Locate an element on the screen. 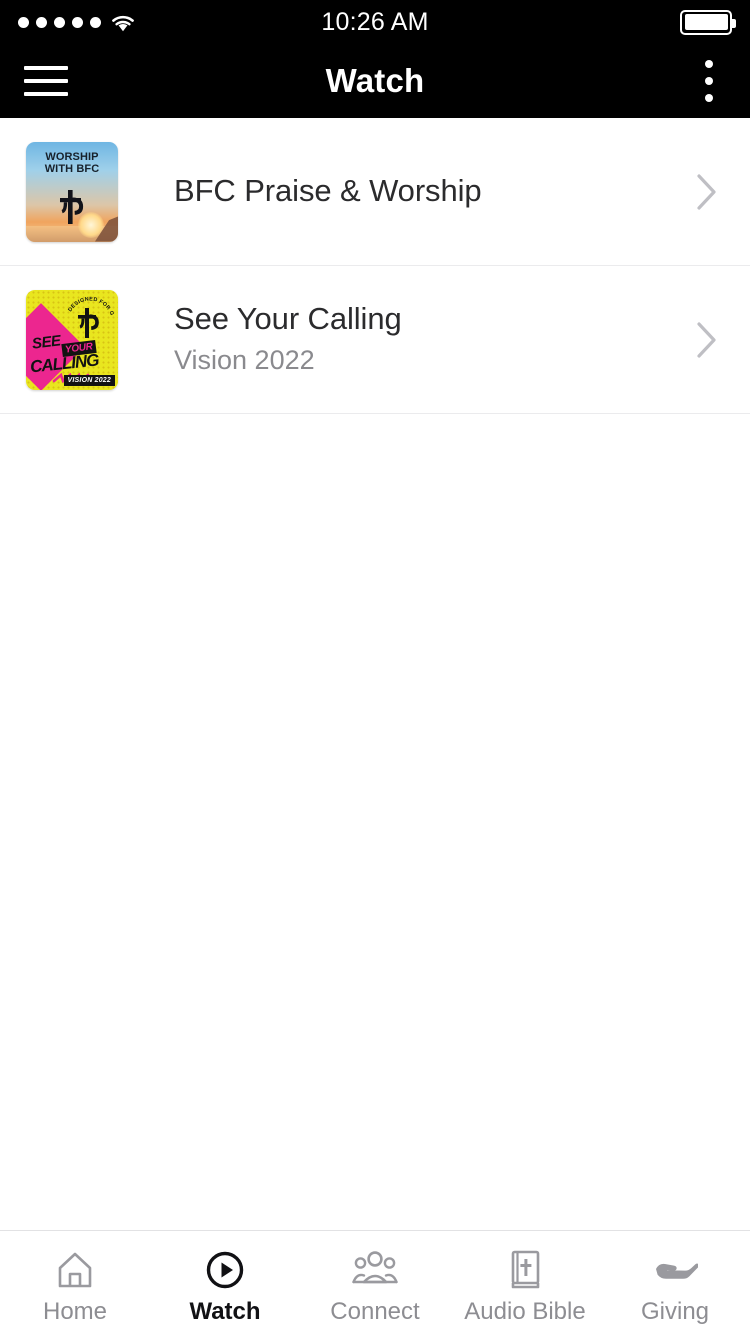 The image size is (750, 1334). hamburger-menu-icon is located at coordinates (46, 81).